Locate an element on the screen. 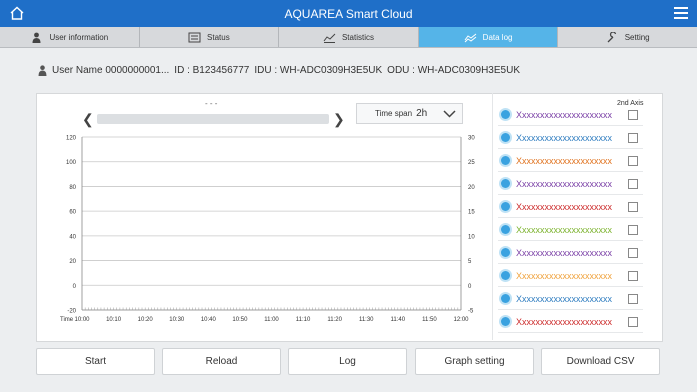 The image size is (697, 392). y2-tick-label: 30 is located at coordinates (471, 139).